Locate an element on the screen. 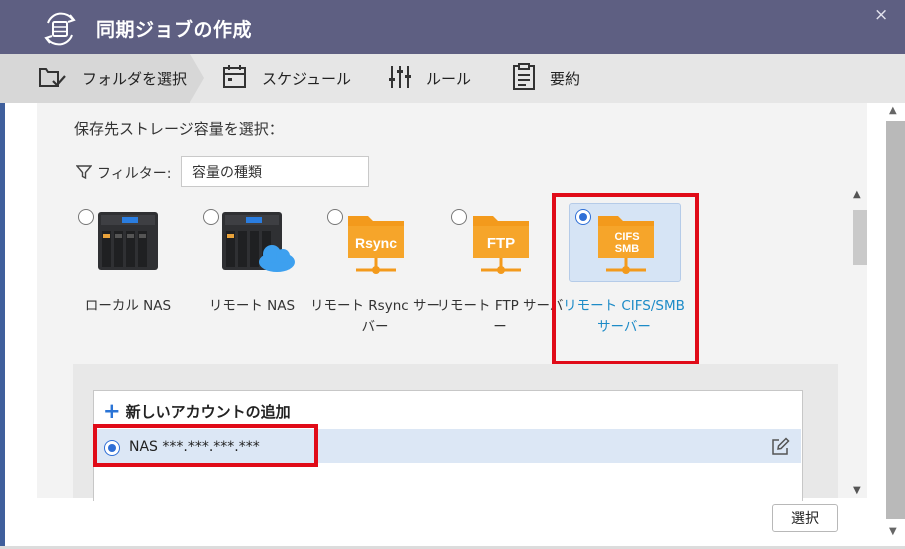 This screenshot has height=549, width=905. step-summary: 要約 is located at coordinates (546, 78).